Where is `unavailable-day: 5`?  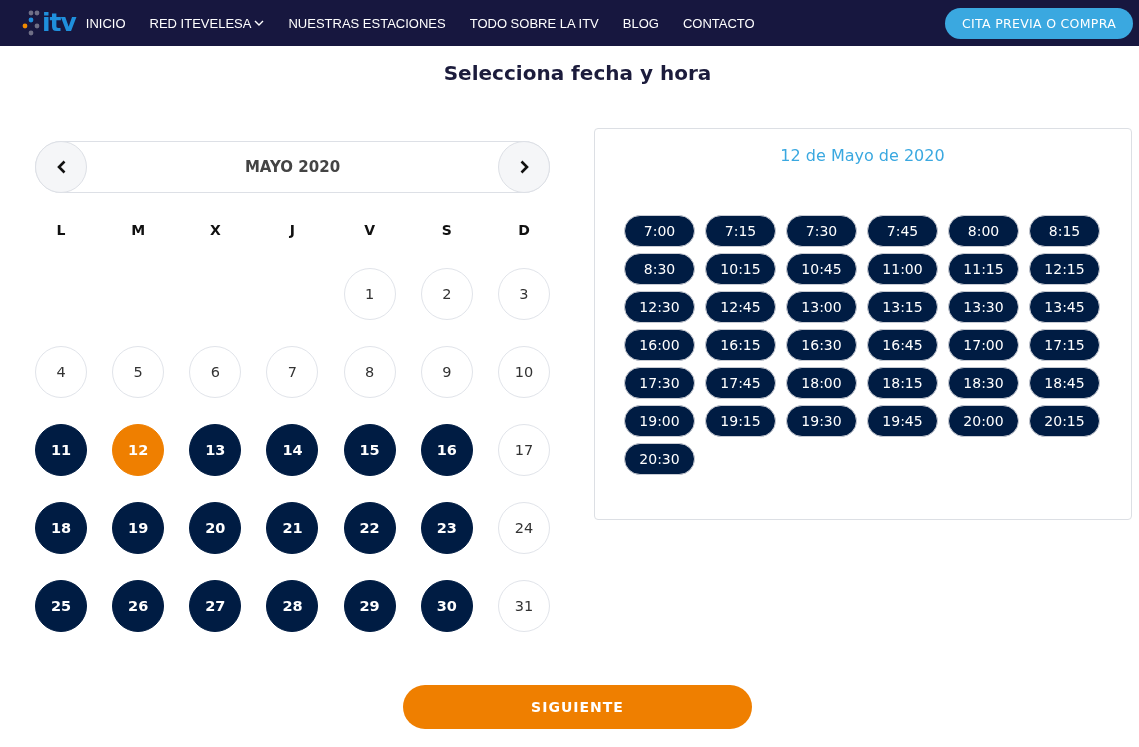
unavailable-day: 5 is located at coordinates (138, 372).